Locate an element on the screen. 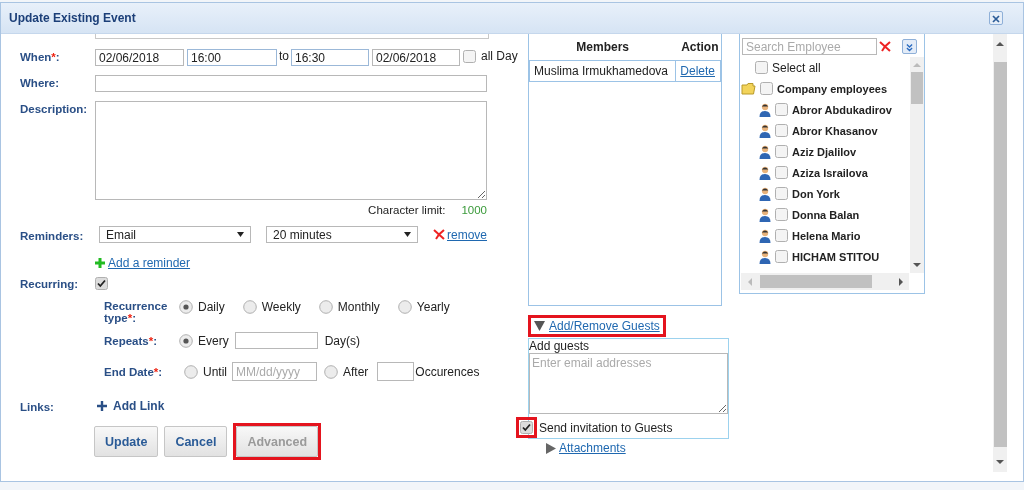 The width and height of the screenshot is (1024, 490). radio-label: After is located at coordinates (356, 371).